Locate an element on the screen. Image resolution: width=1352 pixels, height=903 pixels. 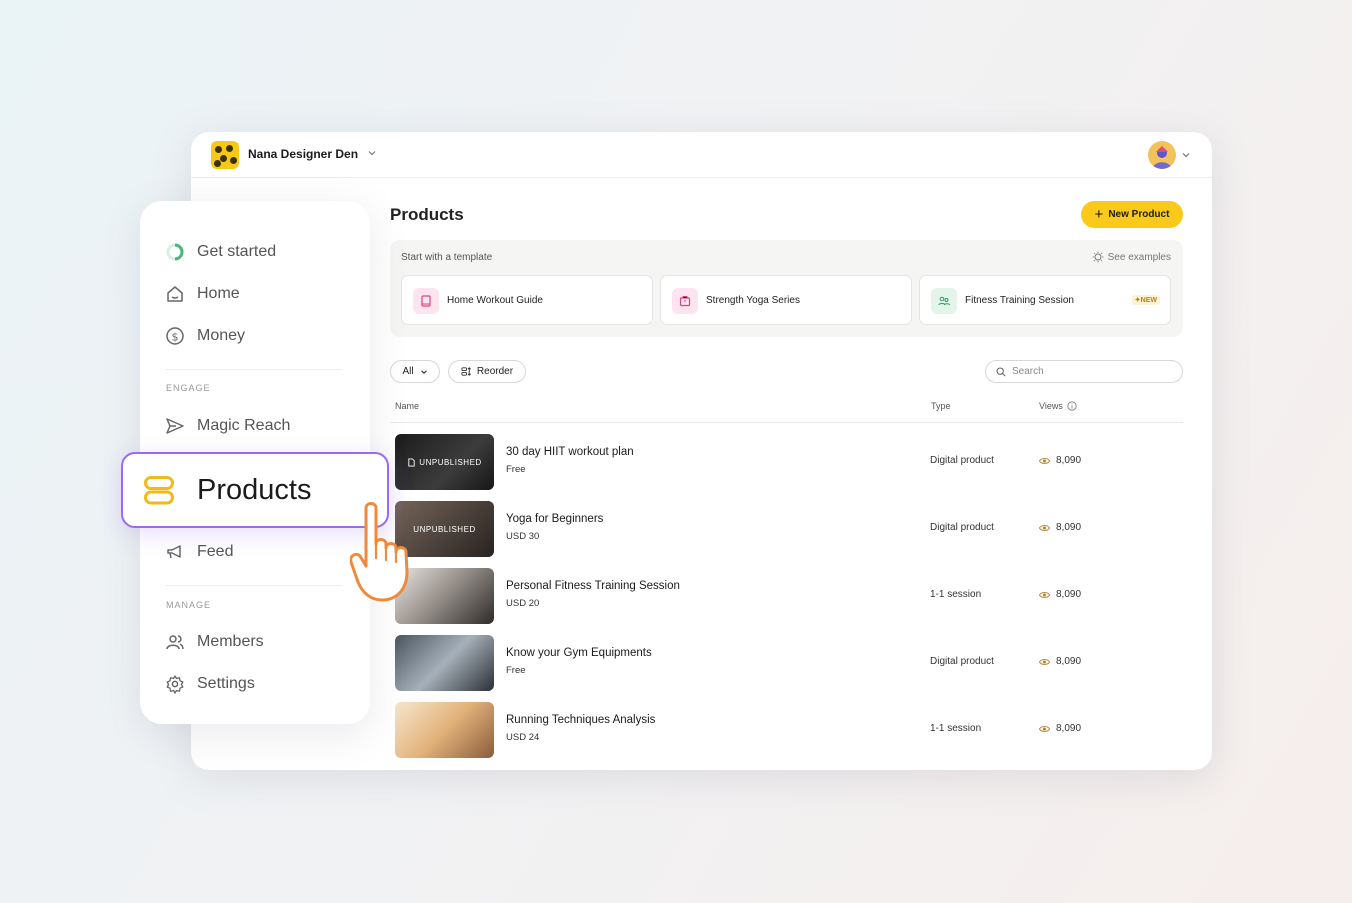
product-thumbnail: UNPUBLISHED is located at coordinates (444, 462).